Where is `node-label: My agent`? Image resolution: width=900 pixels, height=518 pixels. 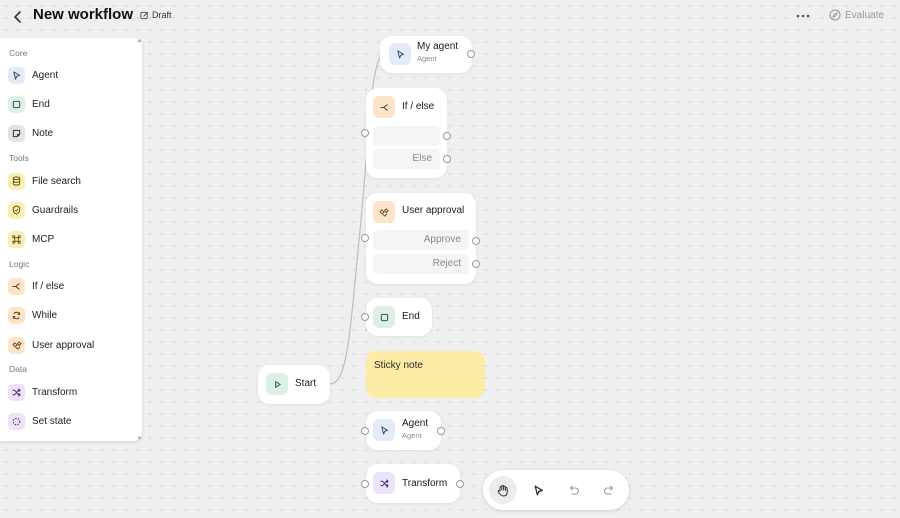 node-label: My agent is located at coordinates (438, 46).